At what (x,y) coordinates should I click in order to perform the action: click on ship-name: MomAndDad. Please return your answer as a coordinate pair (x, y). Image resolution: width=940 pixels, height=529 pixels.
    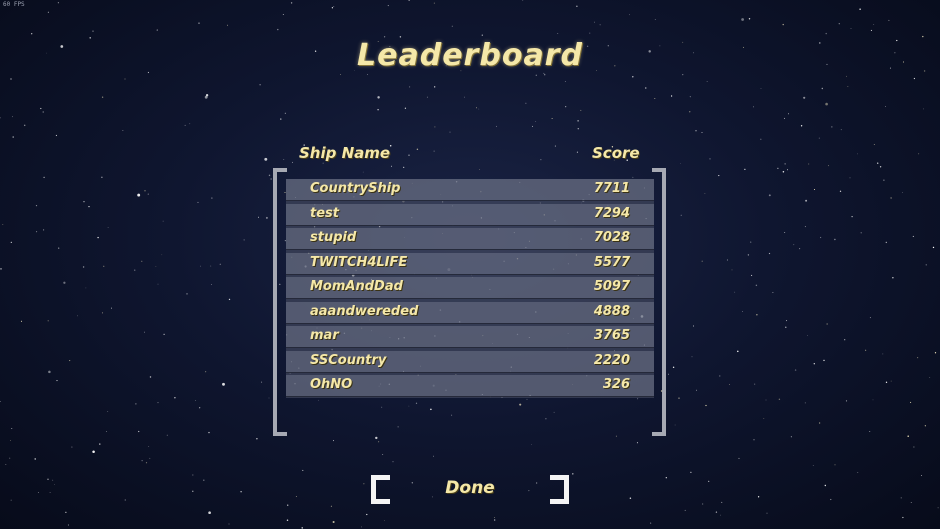
    Looking at the image, I should click on (356, 286).